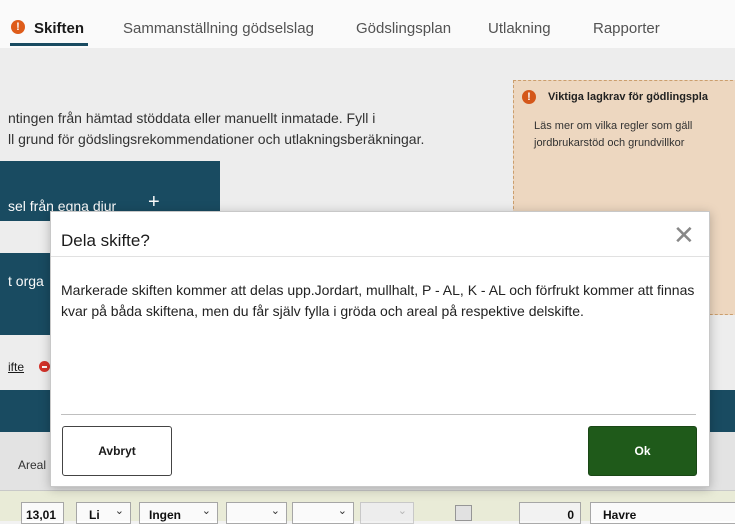  What do you see at coordinates (642, 451) in the screenshot?
I see `ok-button: Ok` at bounding box center [642, 451].